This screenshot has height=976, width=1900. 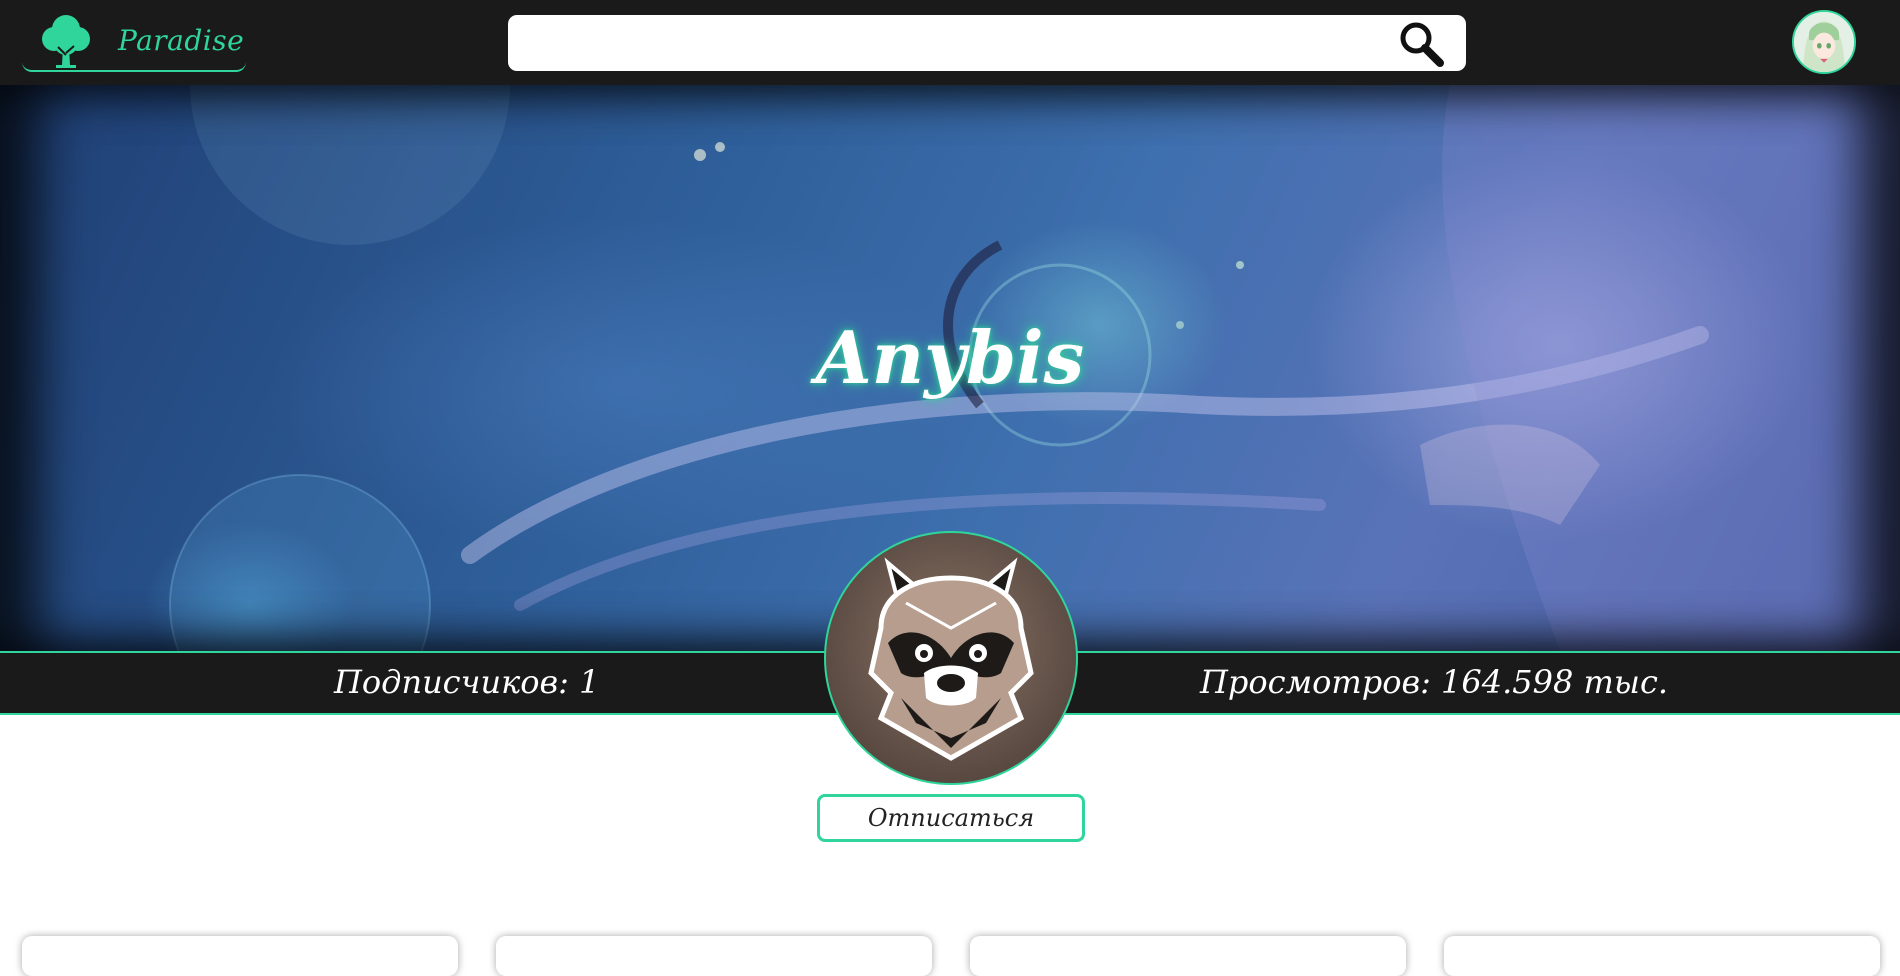 I want to click on raccoon-icon, so click(x=951, y=659).